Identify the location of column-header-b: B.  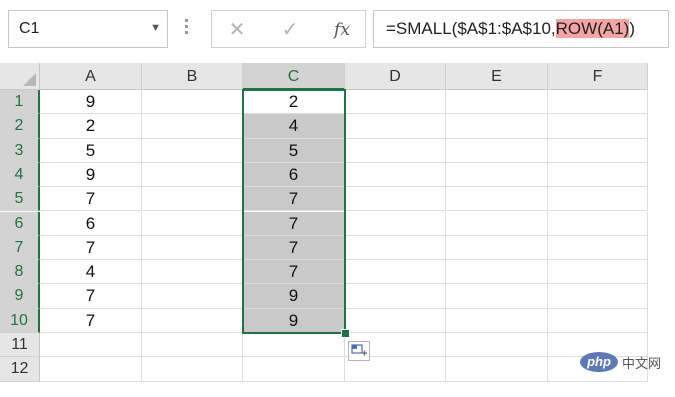
(192, 76).